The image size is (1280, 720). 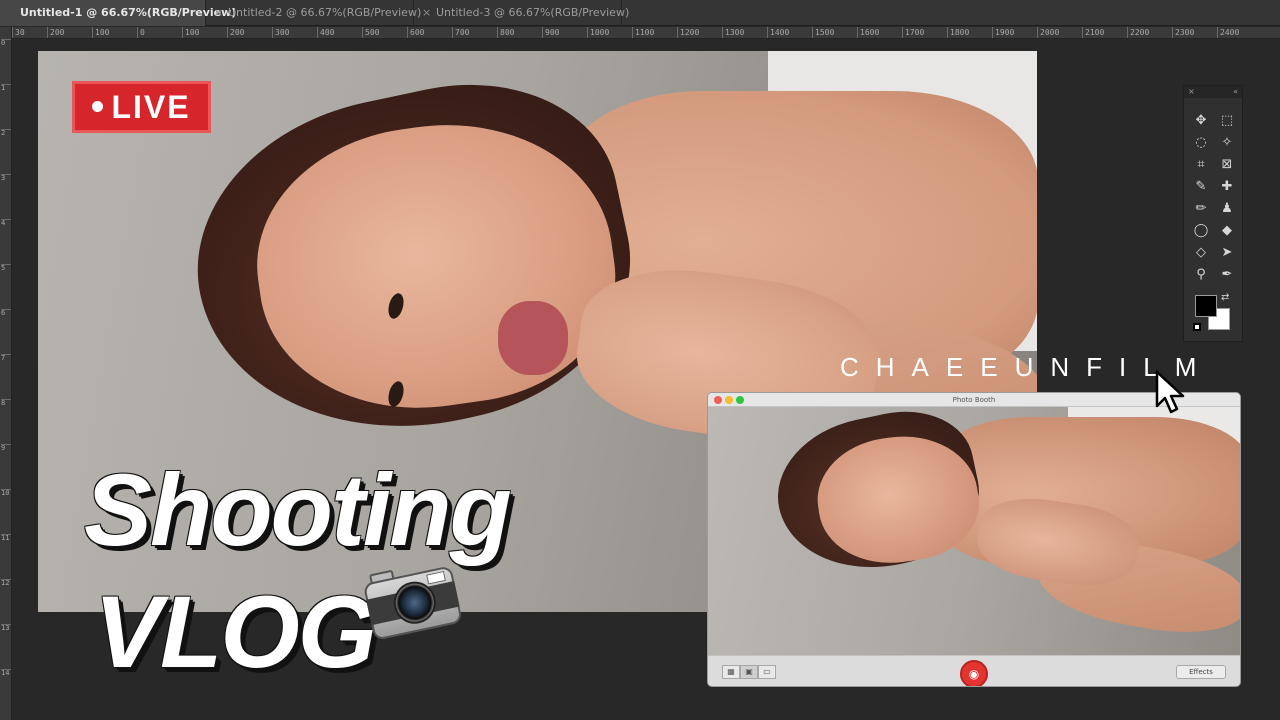 I want to click on ruler-tick-label: 7, so click(x=6, y=358).